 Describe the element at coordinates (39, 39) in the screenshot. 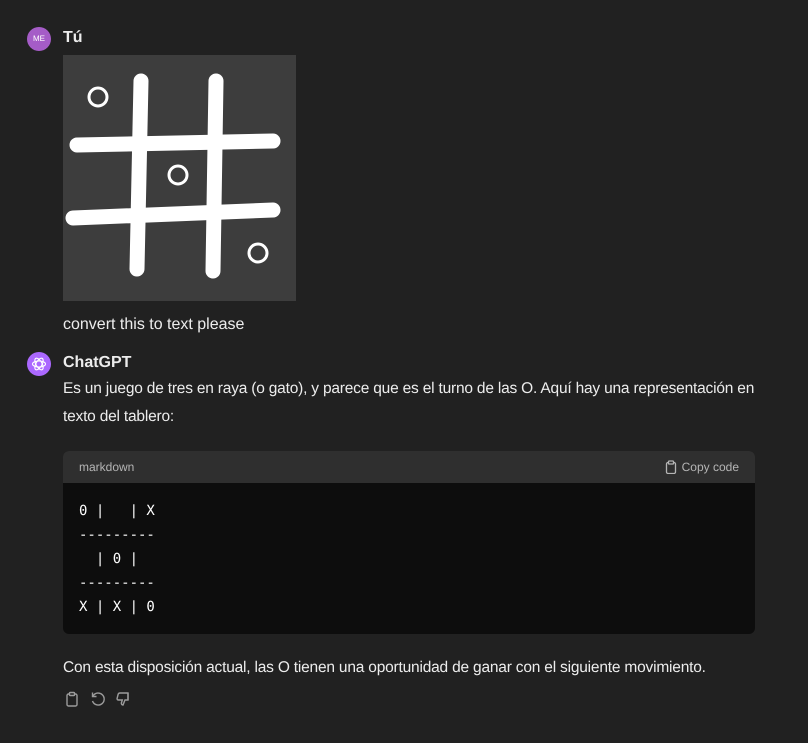

I see `user-avatar: ME` at that location.